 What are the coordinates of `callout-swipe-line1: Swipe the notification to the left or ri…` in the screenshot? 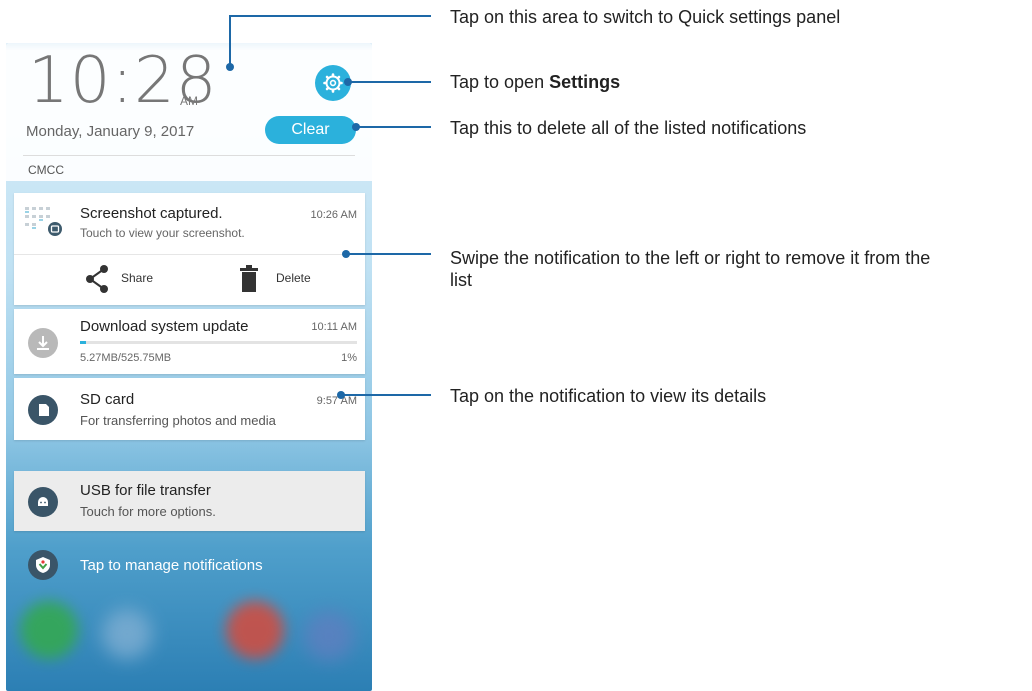 It's located at (690, 258).